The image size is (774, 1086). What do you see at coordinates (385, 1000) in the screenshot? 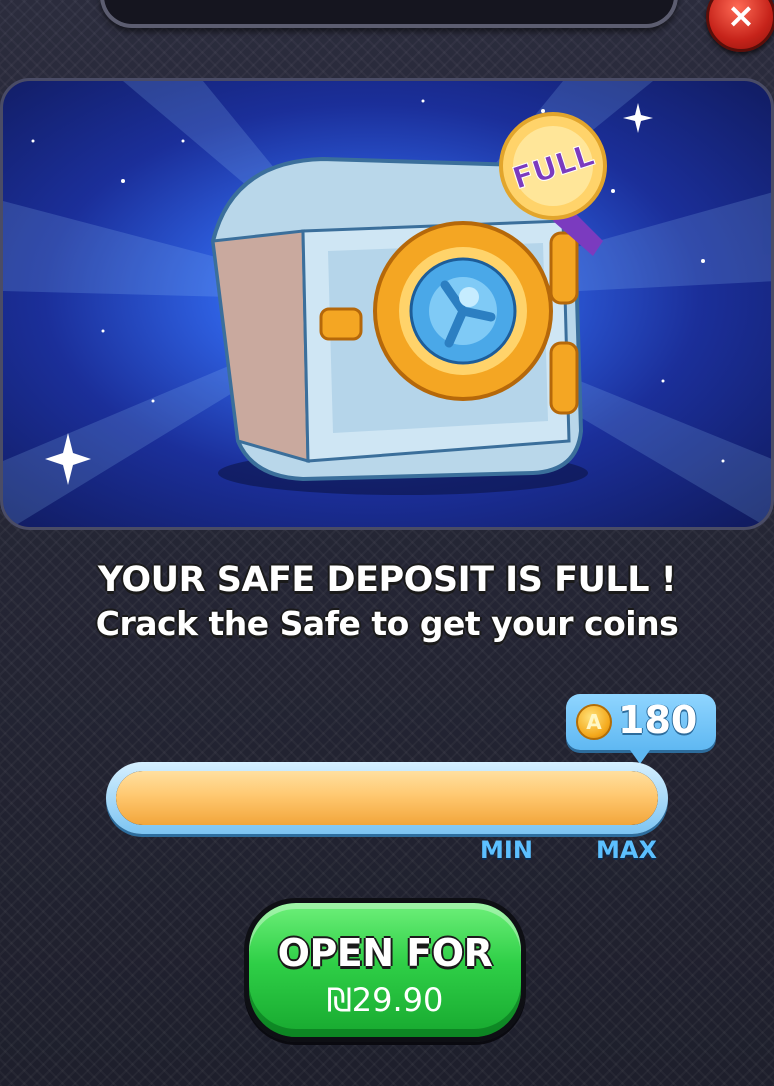
I see `open-button-price: ₪29.90` at bounding box center [385, 1000].